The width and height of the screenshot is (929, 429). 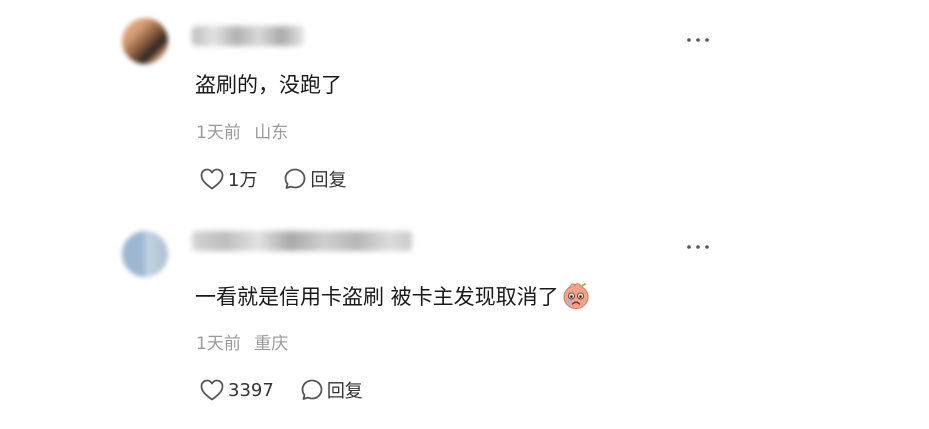 What do you see at coordinates (271, 133) in the screenshot?
I see `comment-location: 山东` at bounding box center [271, 133].